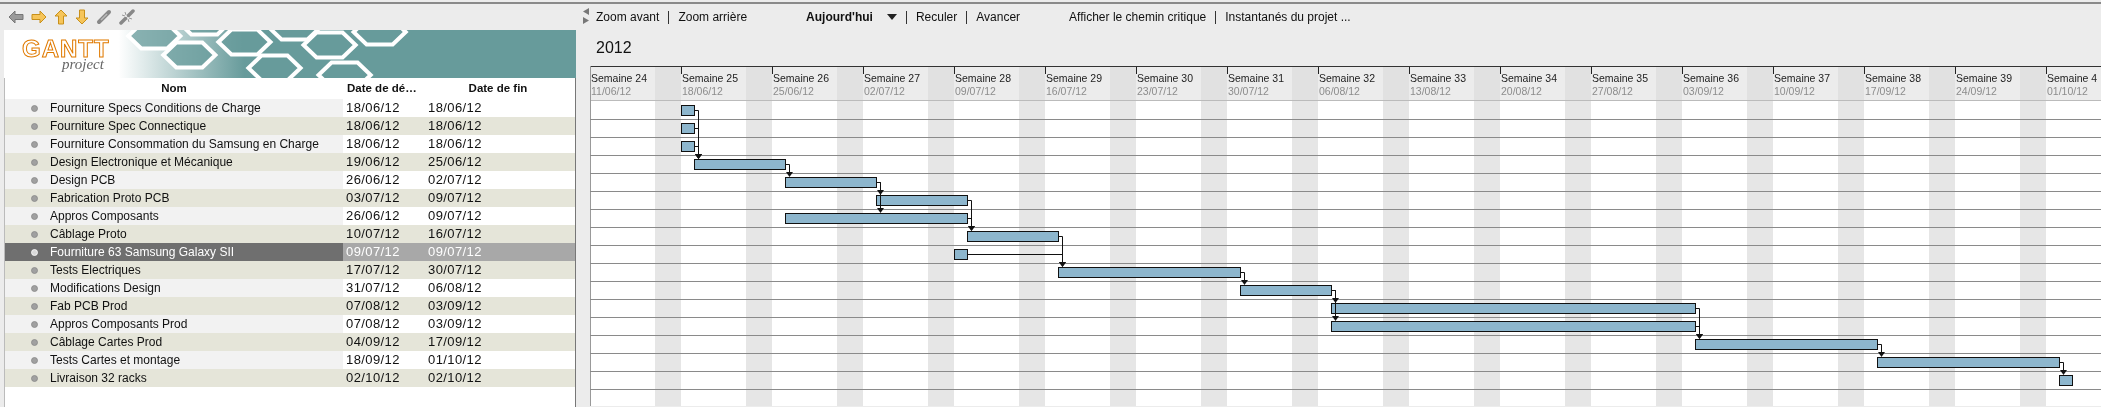 This screenshot has height=407, width=2101. What do you see at coordinates (936, 17) in the screenshot?
I see `toolbar-button: Reculer` at bounding box center [936, 17].